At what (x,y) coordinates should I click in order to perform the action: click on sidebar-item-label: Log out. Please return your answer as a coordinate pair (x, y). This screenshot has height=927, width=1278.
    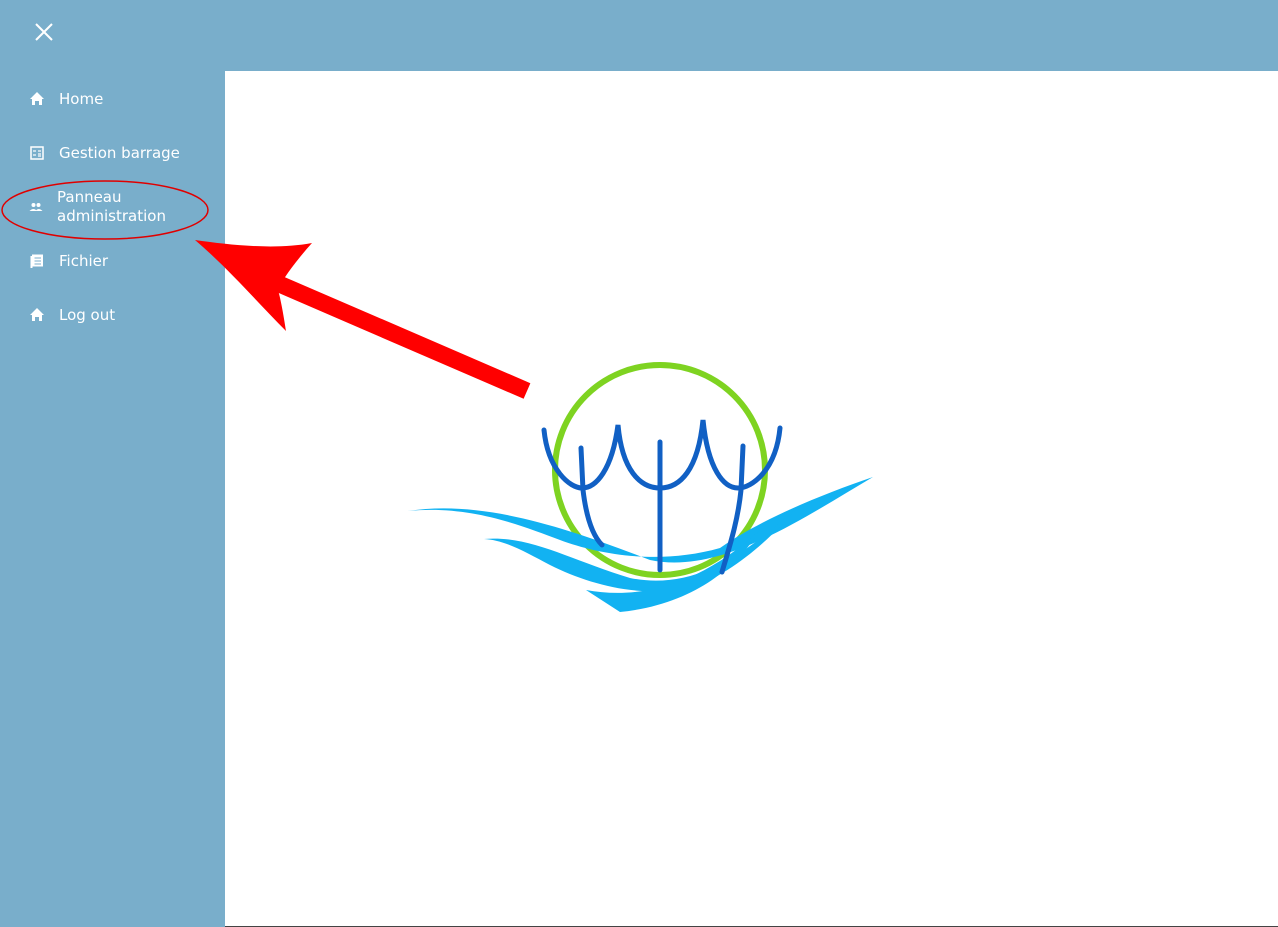
    Looking at the image, I should click on (87, 314).